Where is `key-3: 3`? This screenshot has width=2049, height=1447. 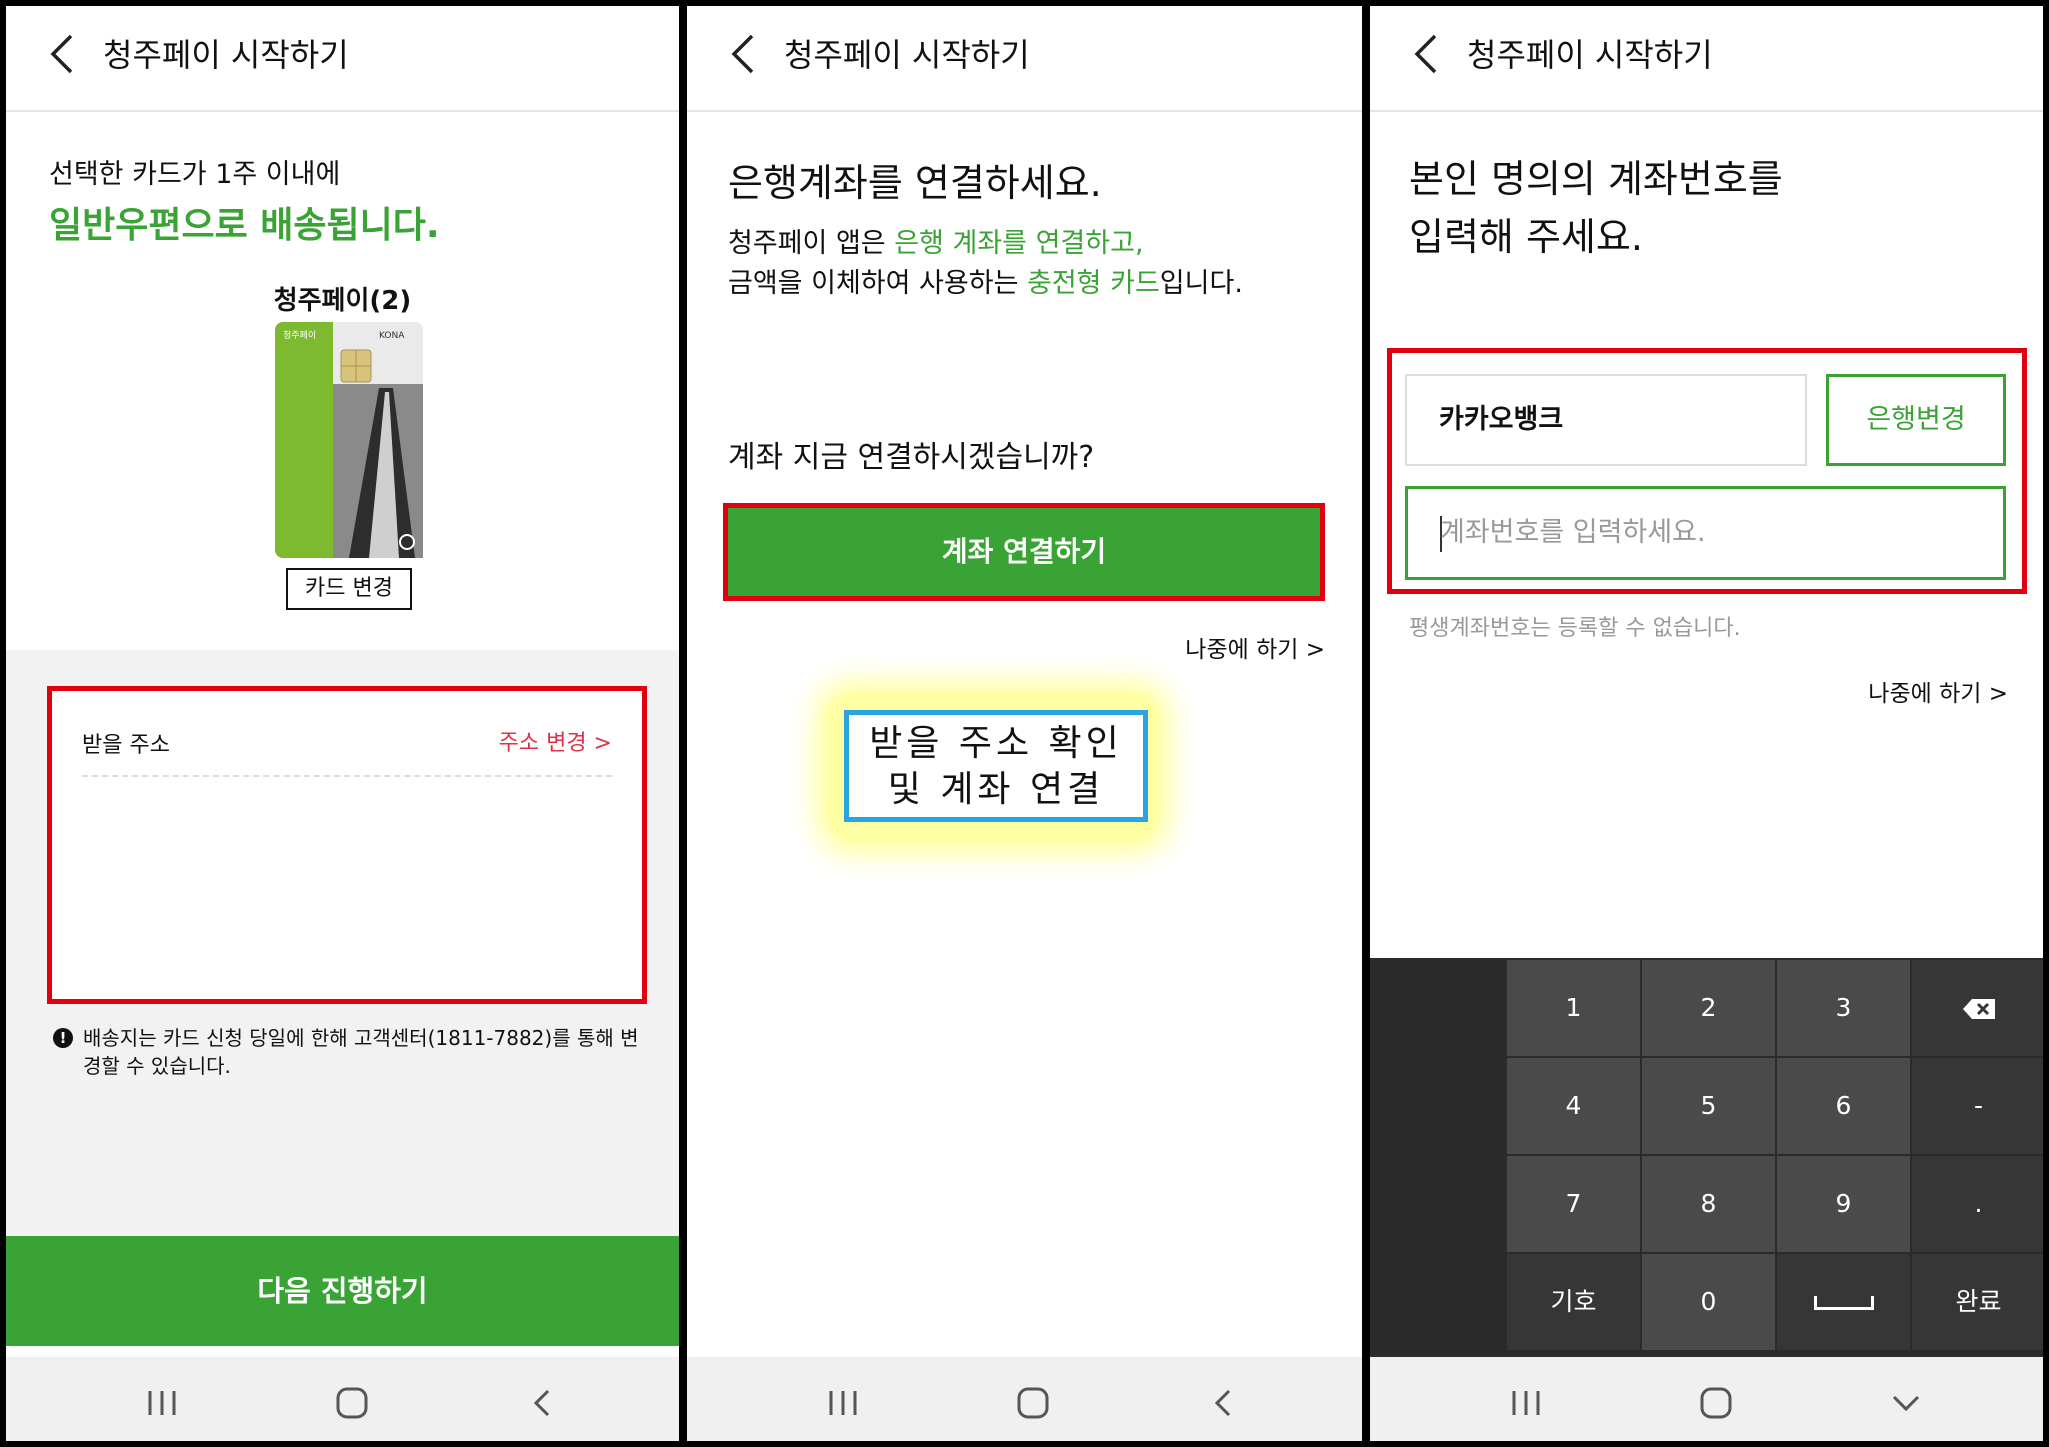
key-3: 3 is located at coordinates (1843, 1008).